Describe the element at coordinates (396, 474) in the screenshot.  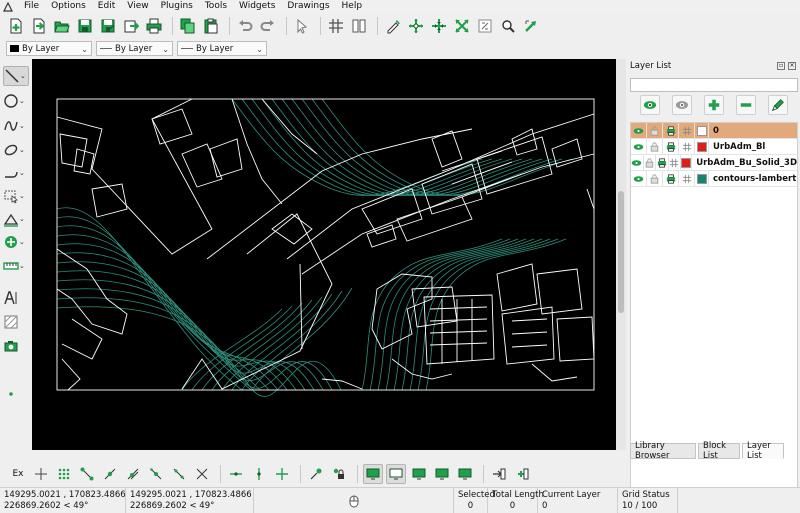
I see `view-mode-2-button` at that location.